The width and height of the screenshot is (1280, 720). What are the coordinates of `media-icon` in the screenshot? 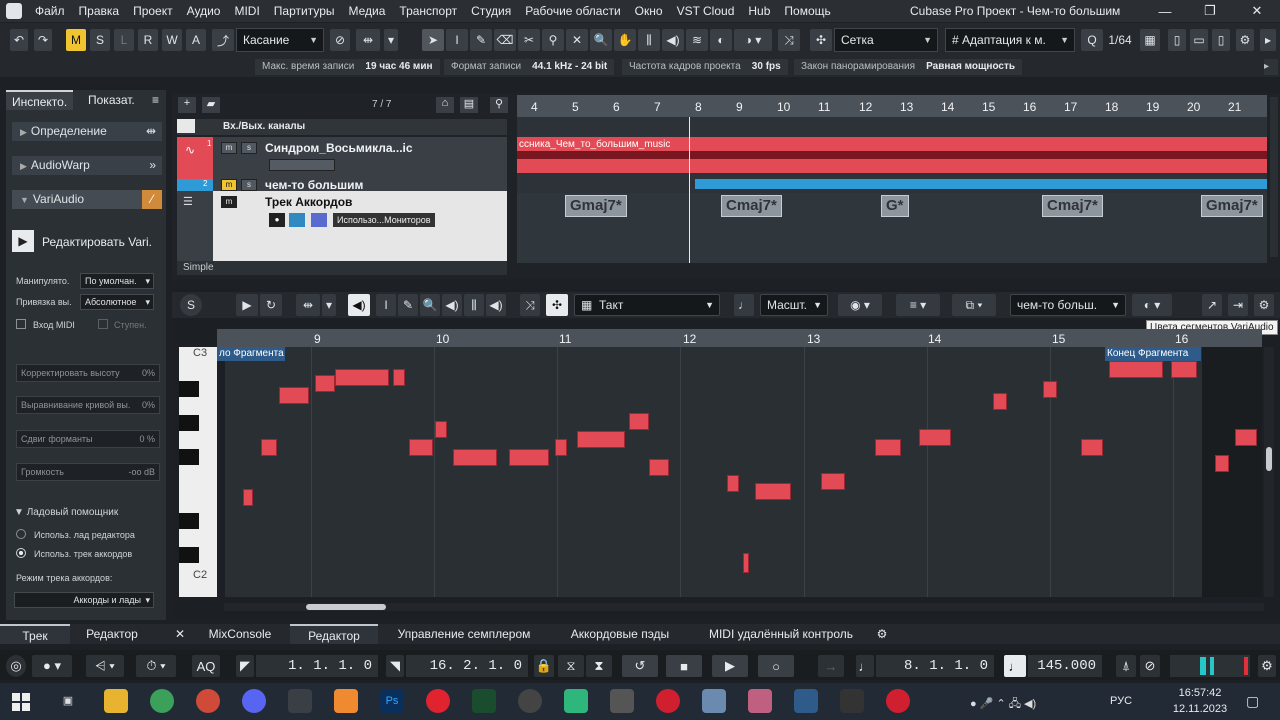 It's located at (622, 701).